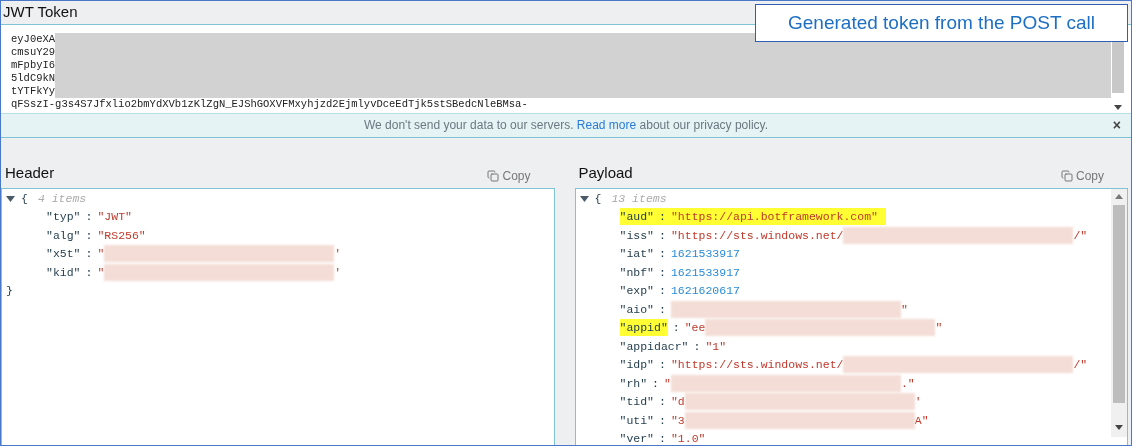 The height and width of the screenshot is (446, 1132). Describe the element at coordinates (63, 217) in the screenshot. I see `json-key: "typ"` at that location.